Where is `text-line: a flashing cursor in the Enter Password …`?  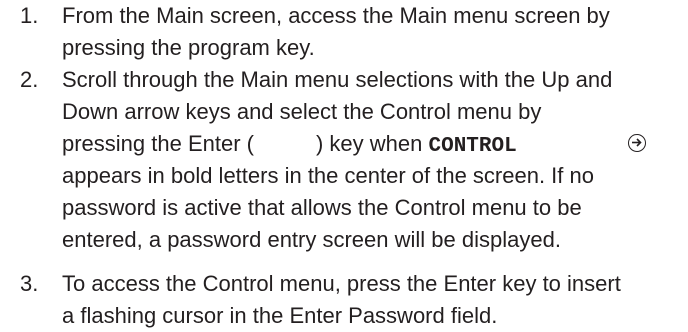
text-line: a flashing cursor in the Enter Password … is located at coordinates (280, 315).